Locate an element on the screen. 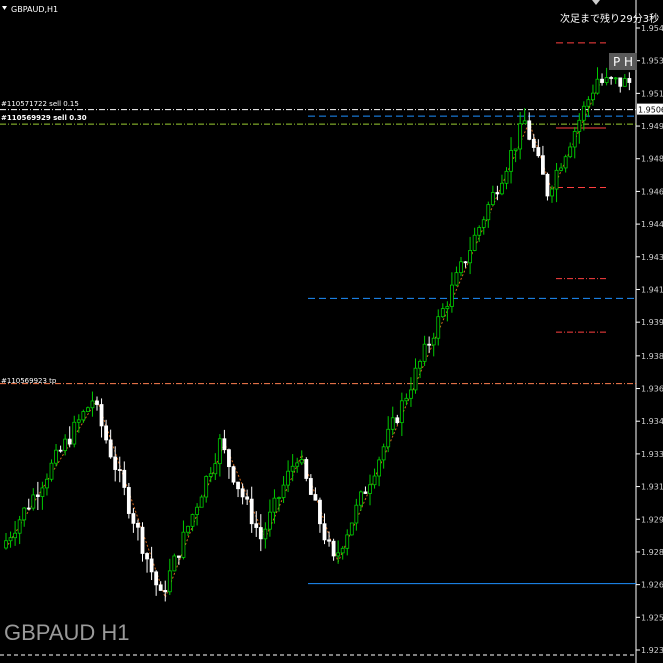 Image resolution: width=663 pixels, height=663 pixels. price-tick-label: 1.93160 is located at coordinates (652, 487).